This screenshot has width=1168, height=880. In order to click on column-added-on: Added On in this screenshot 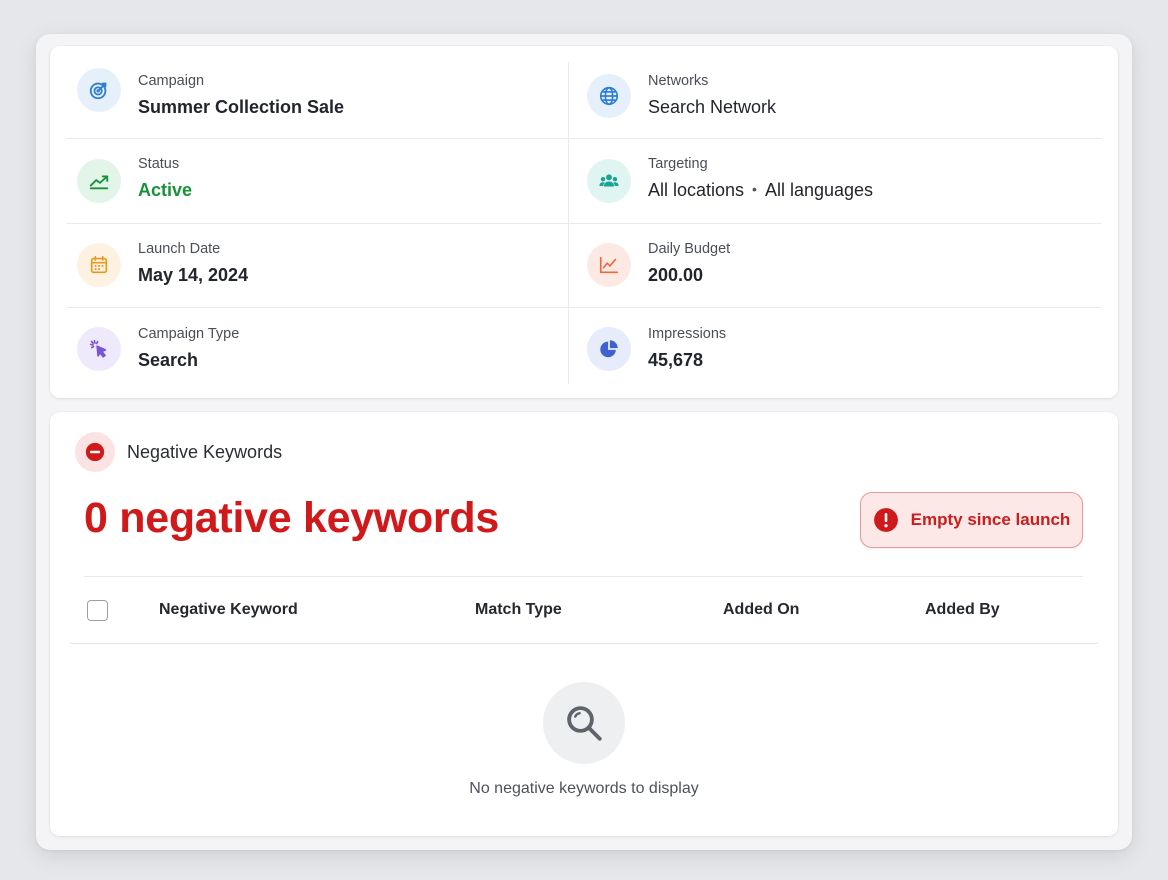, I will do `click(761, 610)`.